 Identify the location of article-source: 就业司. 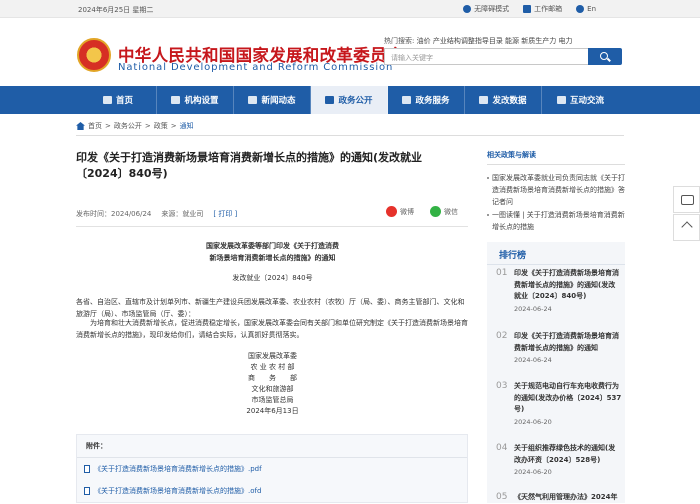
(193, 214).